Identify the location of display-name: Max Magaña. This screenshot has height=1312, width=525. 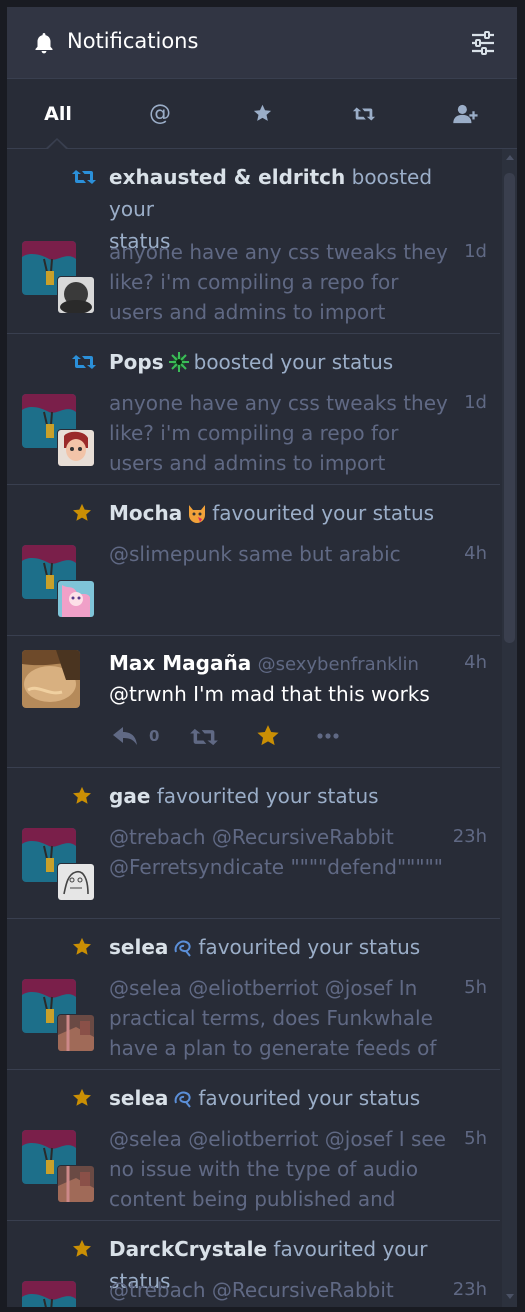
(180, 663).